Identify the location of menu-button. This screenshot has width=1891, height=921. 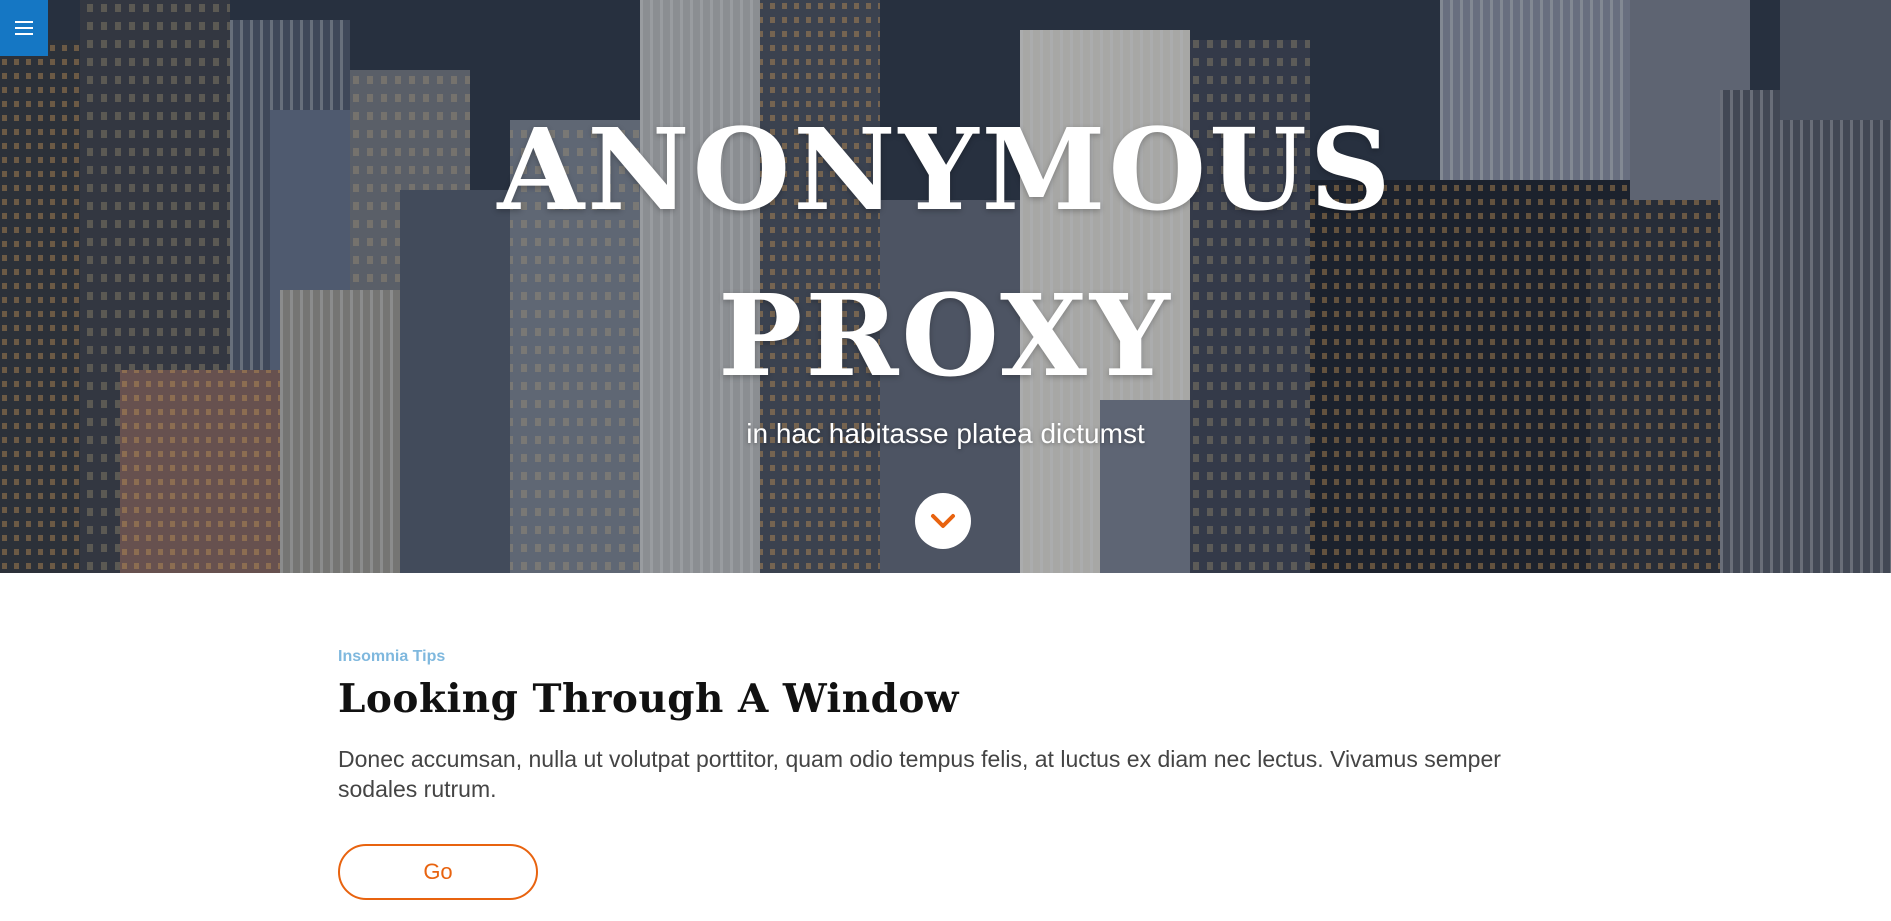
(24, 28).